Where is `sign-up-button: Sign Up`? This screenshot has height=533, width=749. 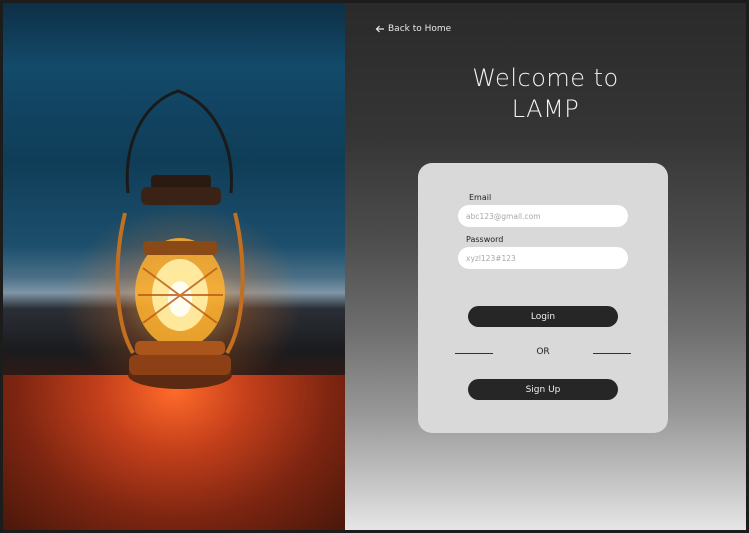 sign-up-button: Sign Up is located at coordinates (543, 389).